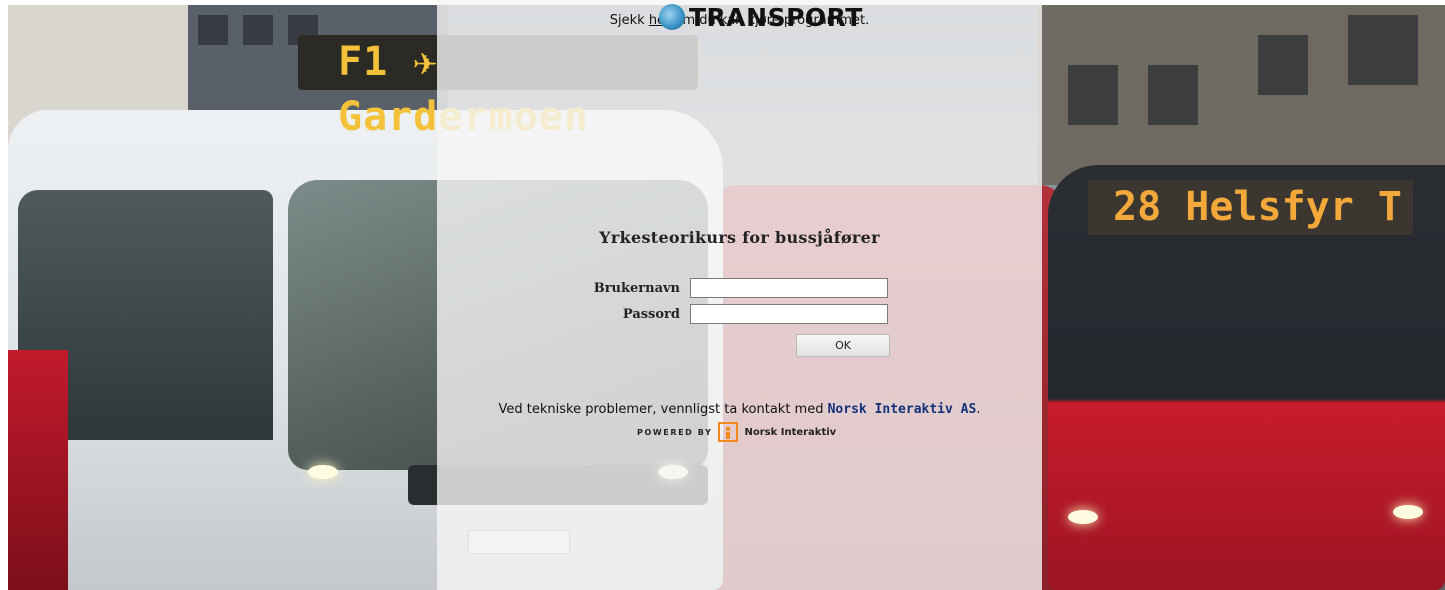 The image size is (1445, 590). Describe the element at coordinates (1250, 207) in the screenshot. I see `bus-destination-sign-right: 28 Helsfyr T` at that location.